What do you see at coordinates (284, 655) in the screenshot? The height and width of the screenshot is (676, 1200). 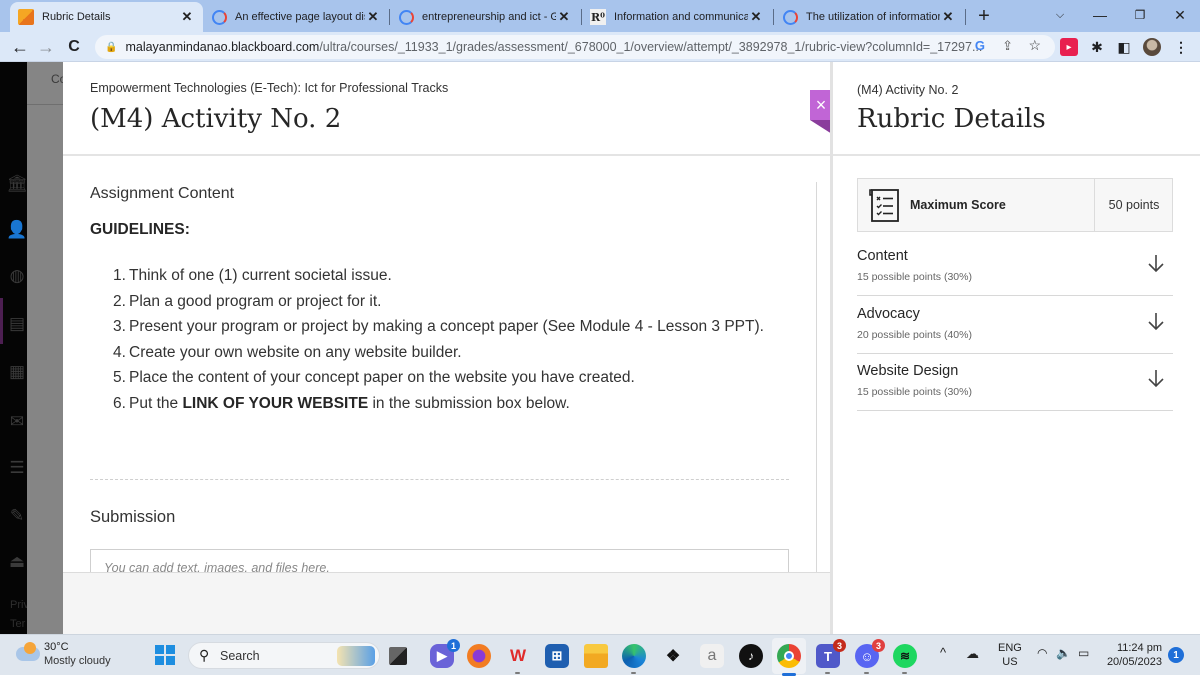 I see `taskbar-search: ⚲ Search` at bounding box center [284, 655].